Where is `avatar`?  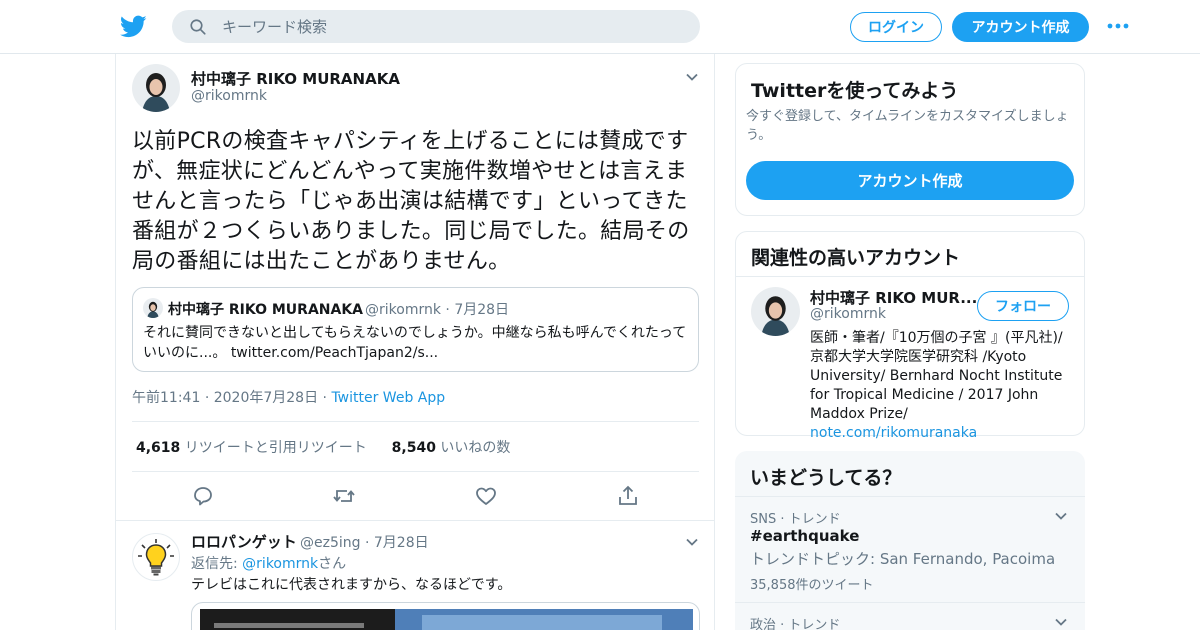 avatar is located at coordinates (156, 88).